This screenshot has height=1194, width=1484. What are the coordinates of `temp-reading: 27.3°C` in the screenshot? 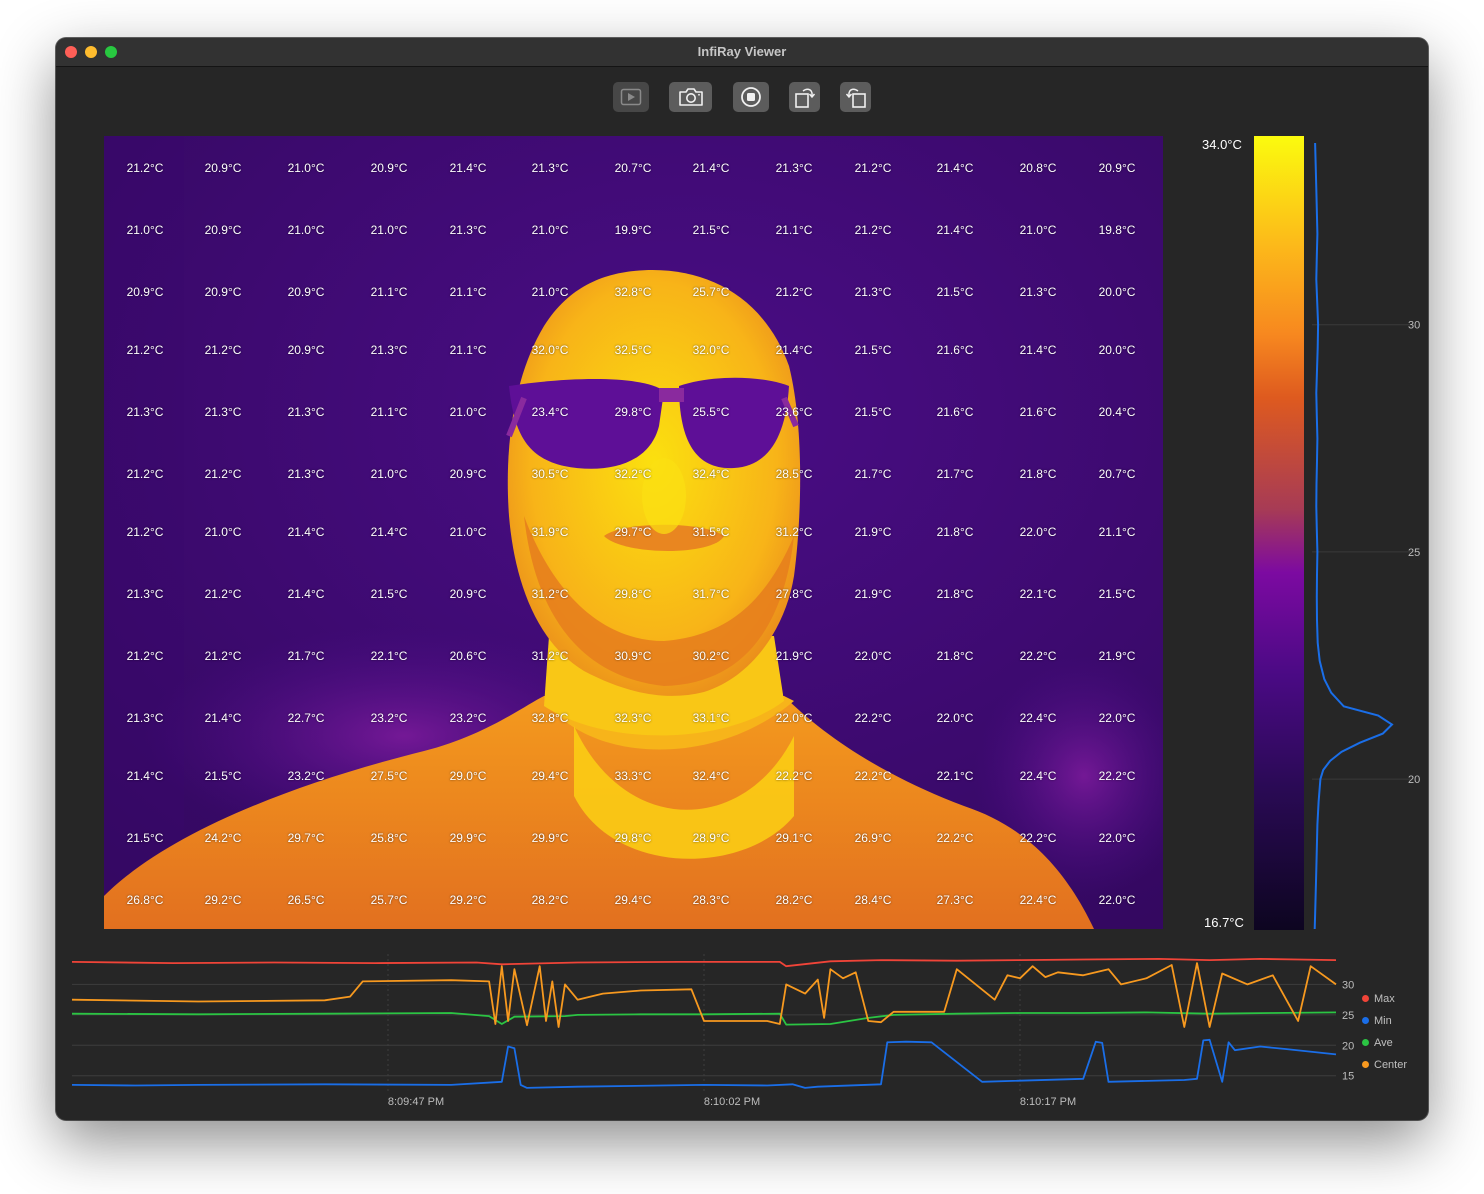 It's located at (955, 900).